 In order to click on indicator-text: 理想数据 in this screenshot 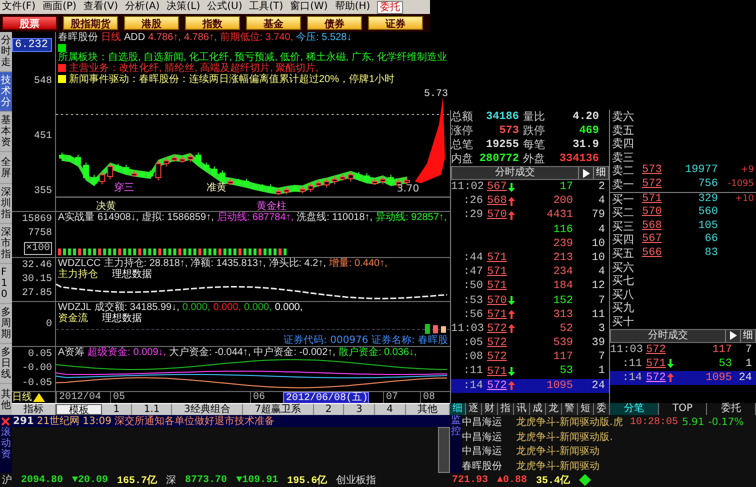, I will do `click(122, 318)`.